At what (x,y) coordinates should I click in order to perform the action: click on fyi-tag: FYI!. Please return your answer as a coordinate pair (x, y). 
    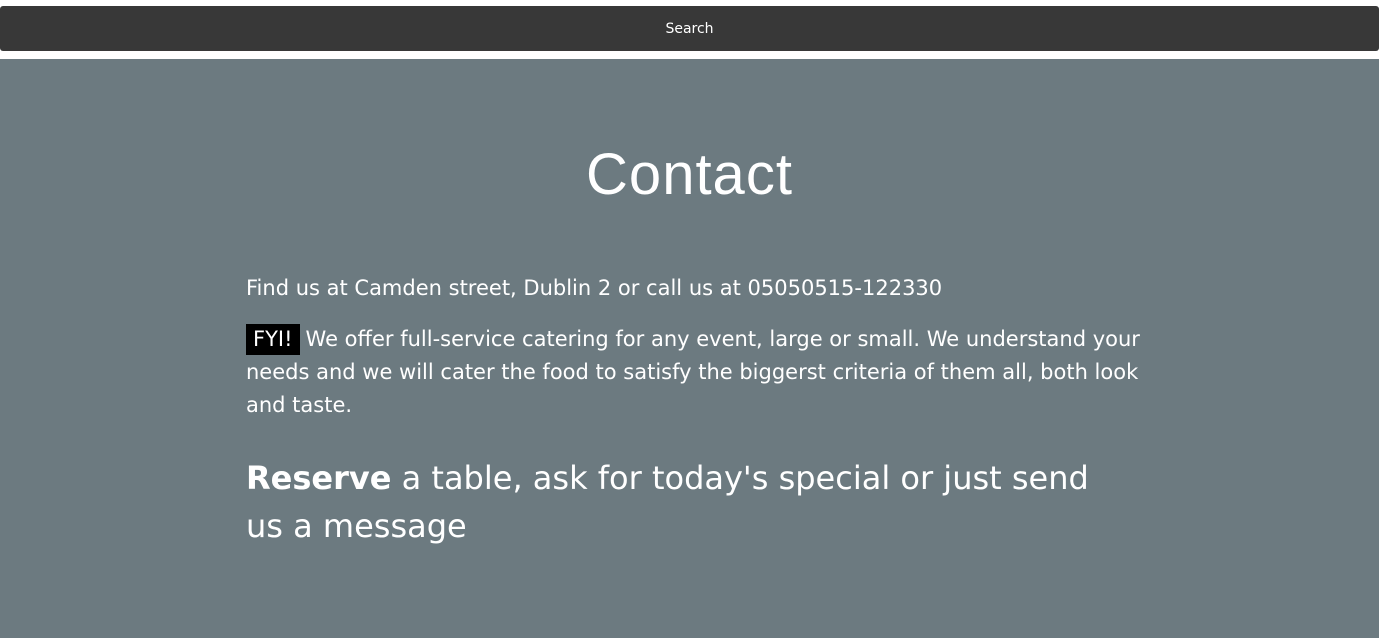
    Looking at the image, I should click on (273, 339).